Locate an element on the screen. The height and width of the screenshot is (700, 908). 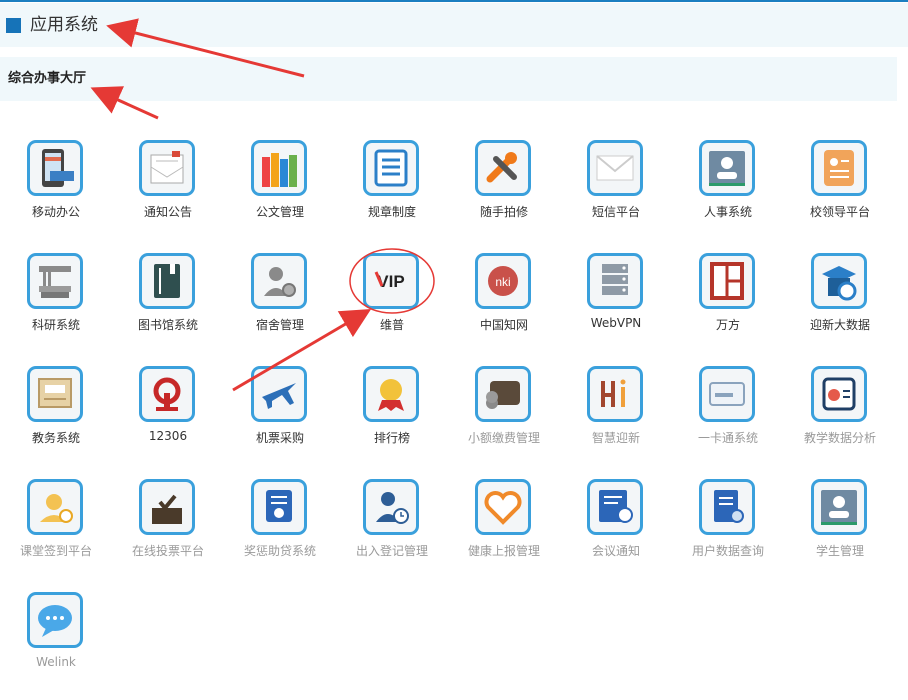
app-tile: 机票采购 is located at coordinates (280, 420).